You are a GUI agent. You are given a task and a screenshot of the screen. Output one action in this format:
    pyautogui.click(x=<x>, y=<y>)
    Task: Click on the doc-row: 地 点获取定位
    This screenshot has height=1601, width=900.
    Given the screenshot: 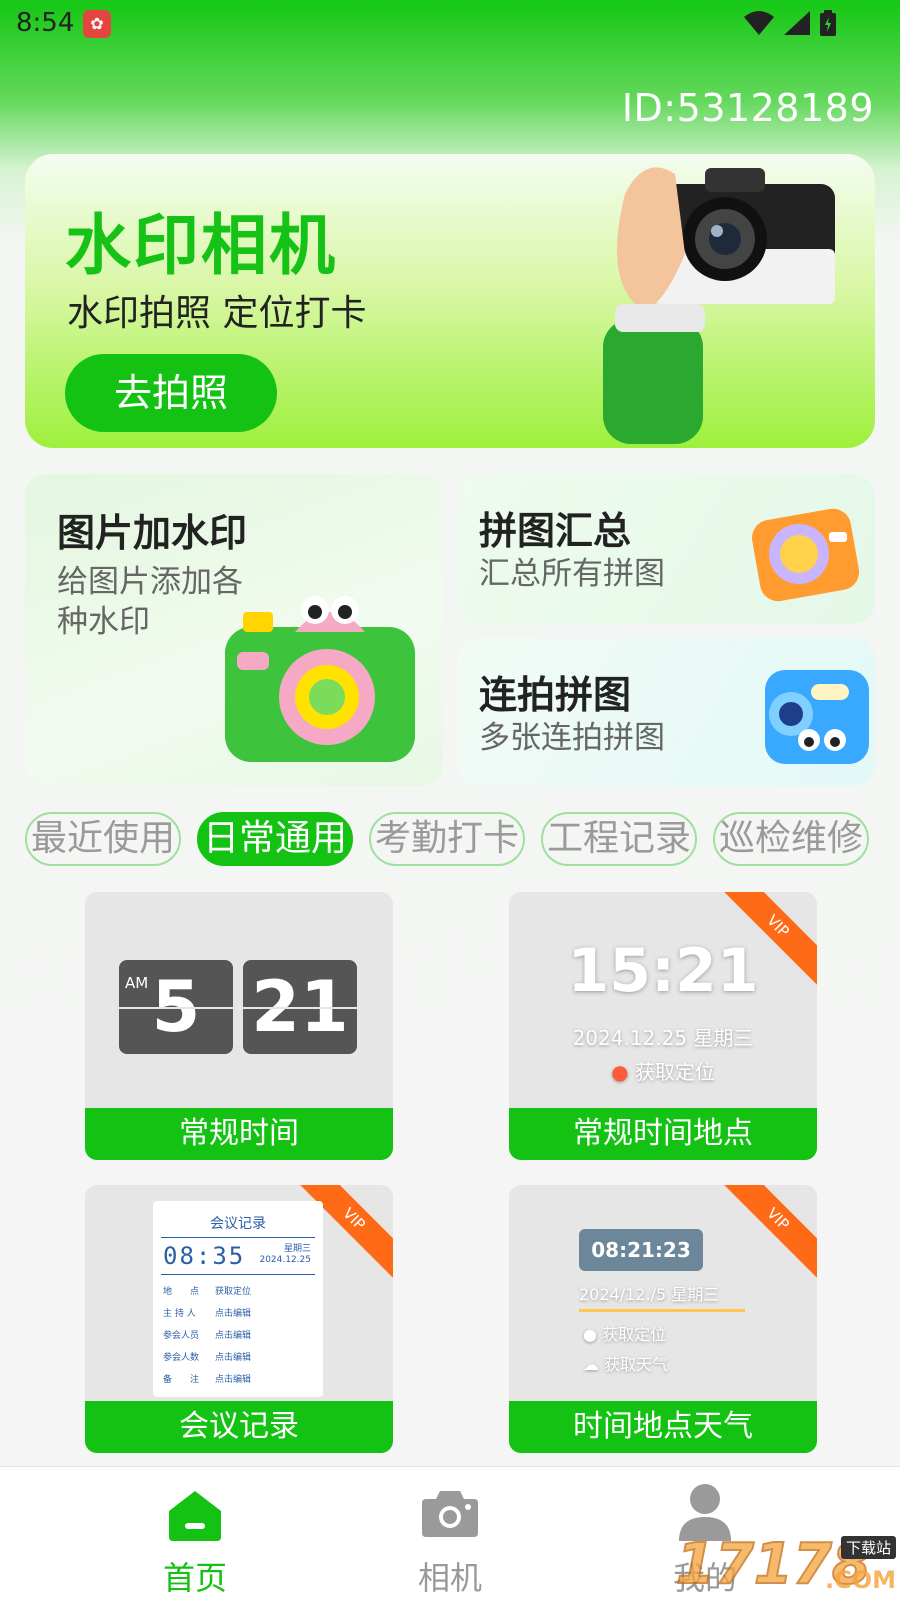 What is the action you would take?
    pyautogui.click(x=207, y=1292)
    